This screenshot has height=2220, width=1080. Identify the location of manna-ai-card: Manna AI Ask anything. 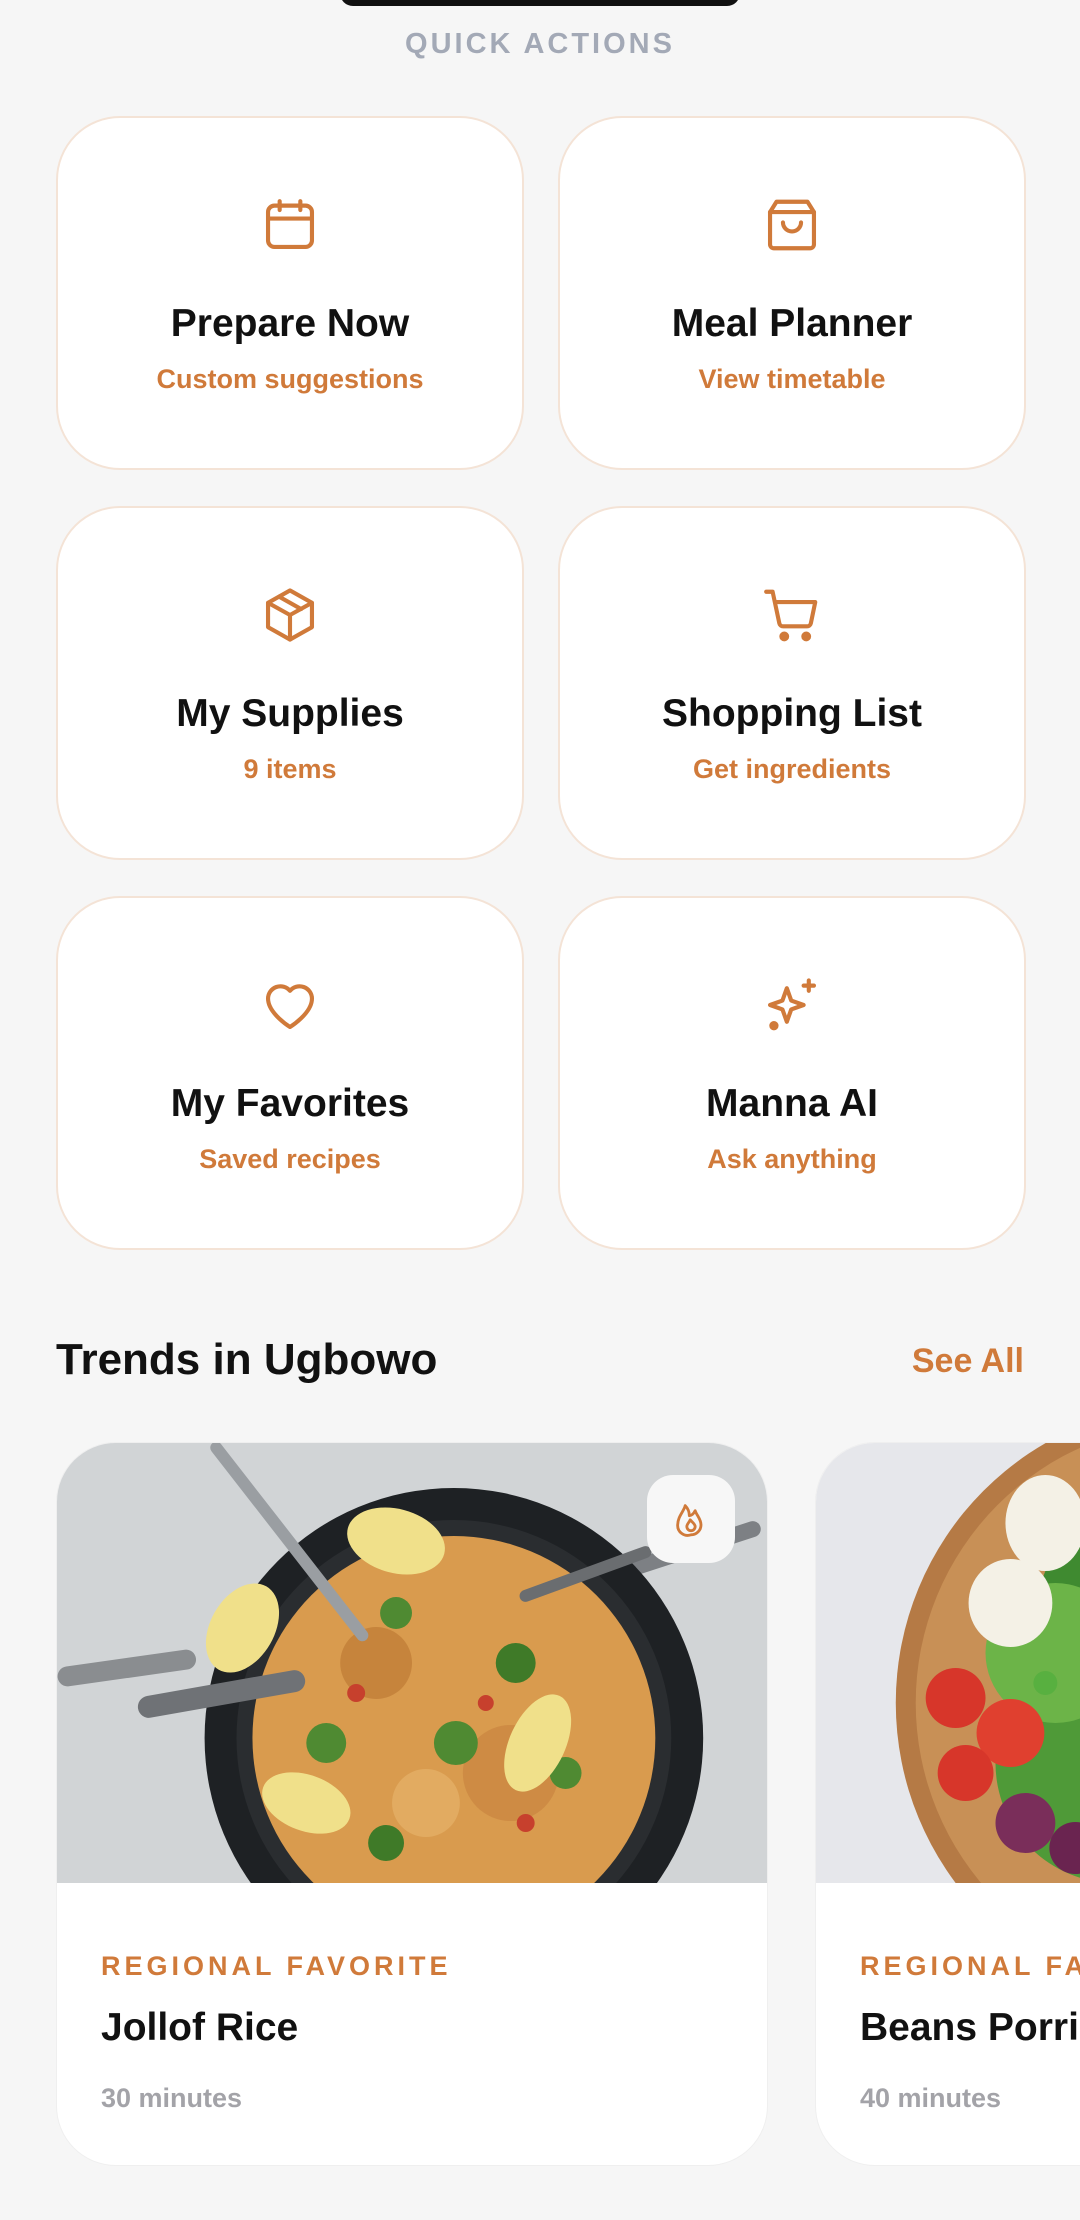
(792, 1073).